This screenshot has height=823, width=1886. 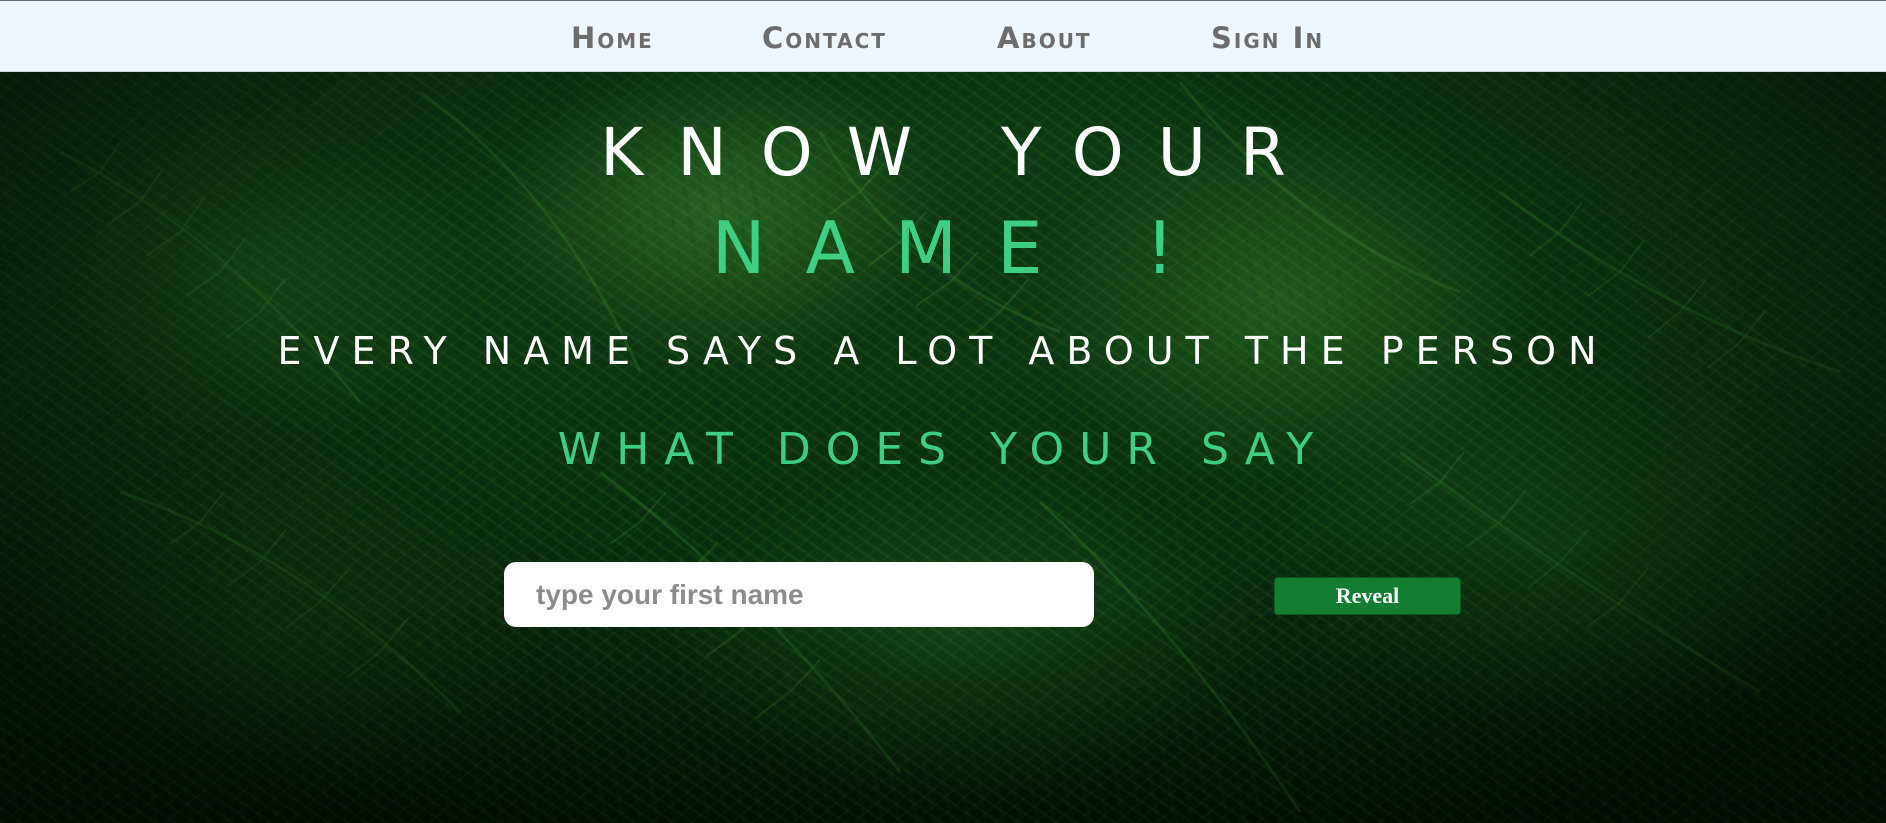 I want to click on nav-link-home: Home, so click(x=612, y=38).